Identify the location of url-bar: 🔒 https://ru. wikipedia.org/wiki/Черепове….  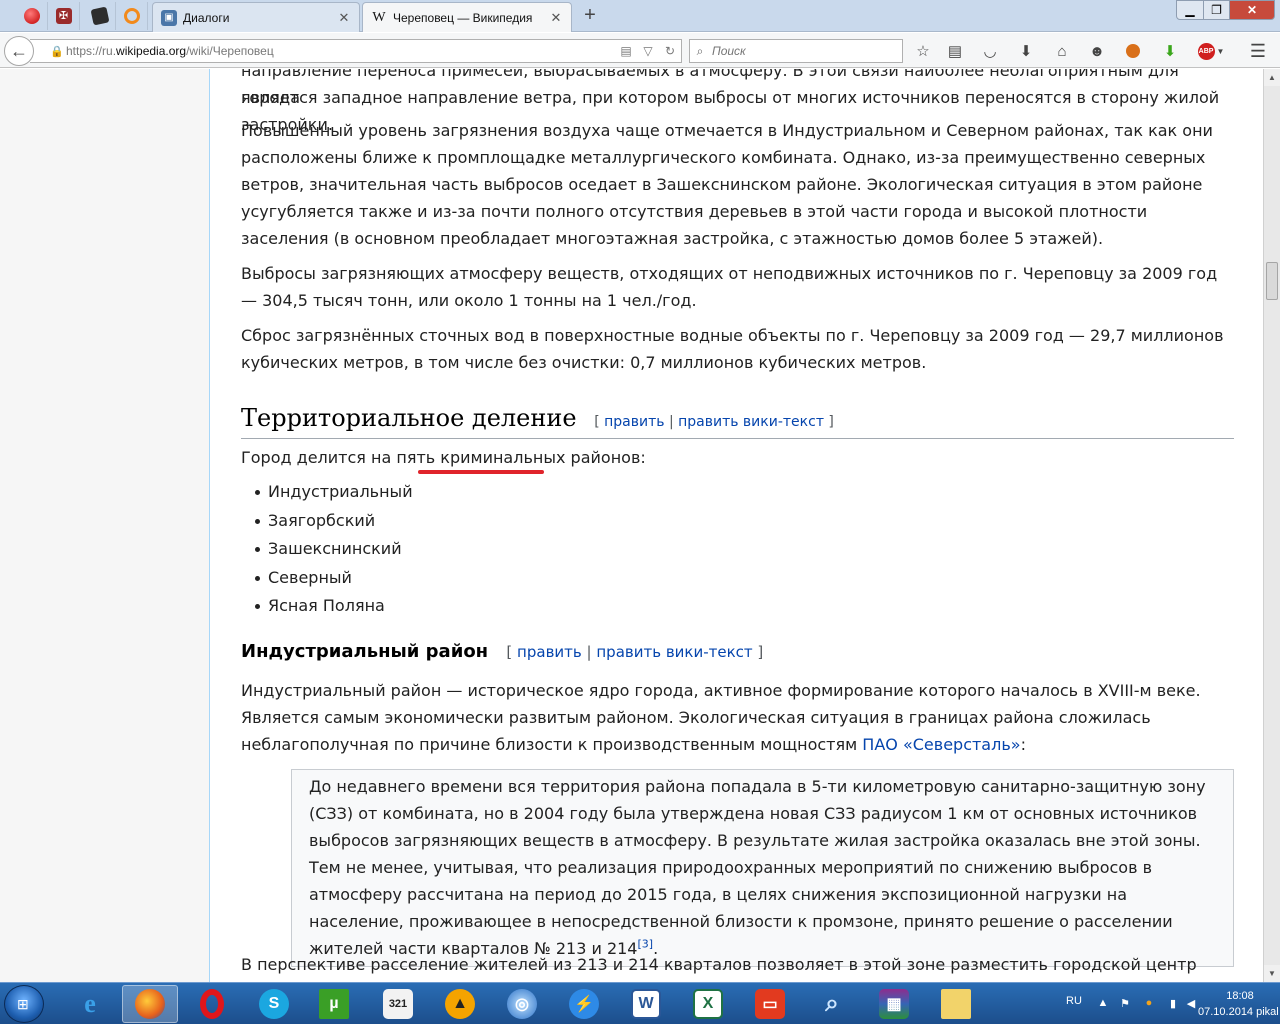
(356, 51).